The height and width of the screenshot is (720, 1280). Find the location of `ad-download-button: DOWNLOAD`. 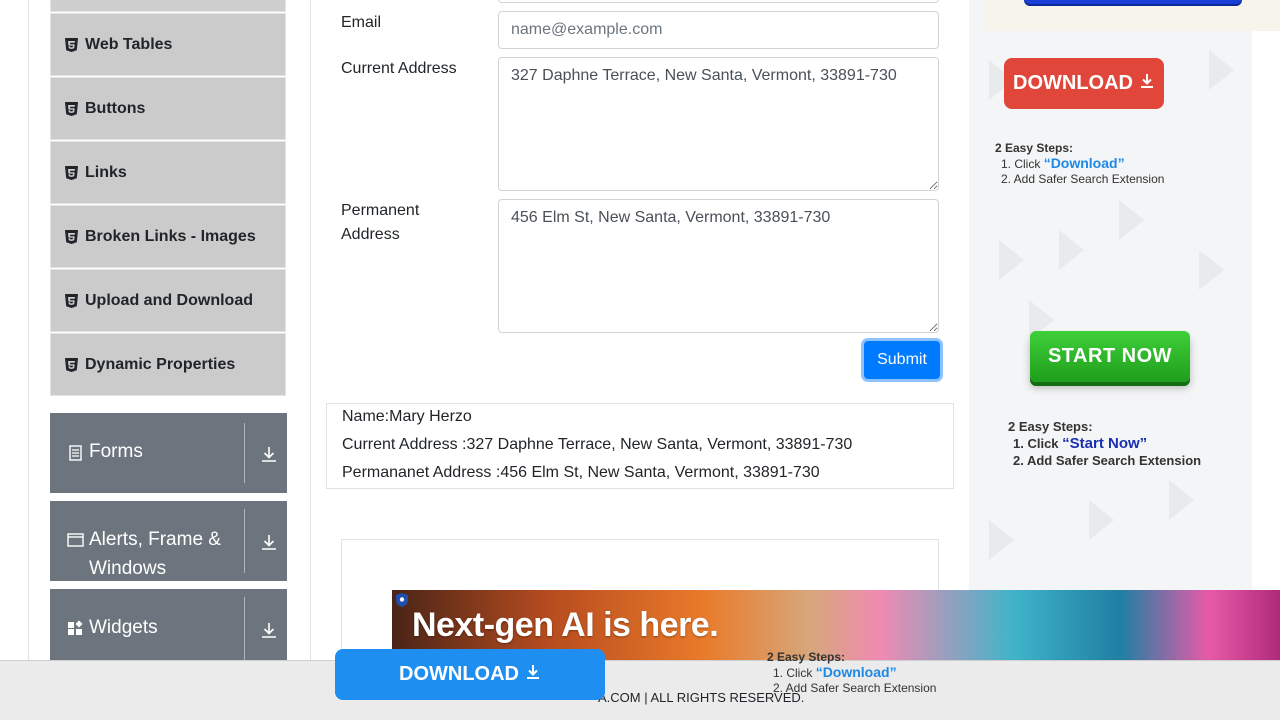

ad-download-button: DOWNLOAD is located at coordinates (1084, 83).